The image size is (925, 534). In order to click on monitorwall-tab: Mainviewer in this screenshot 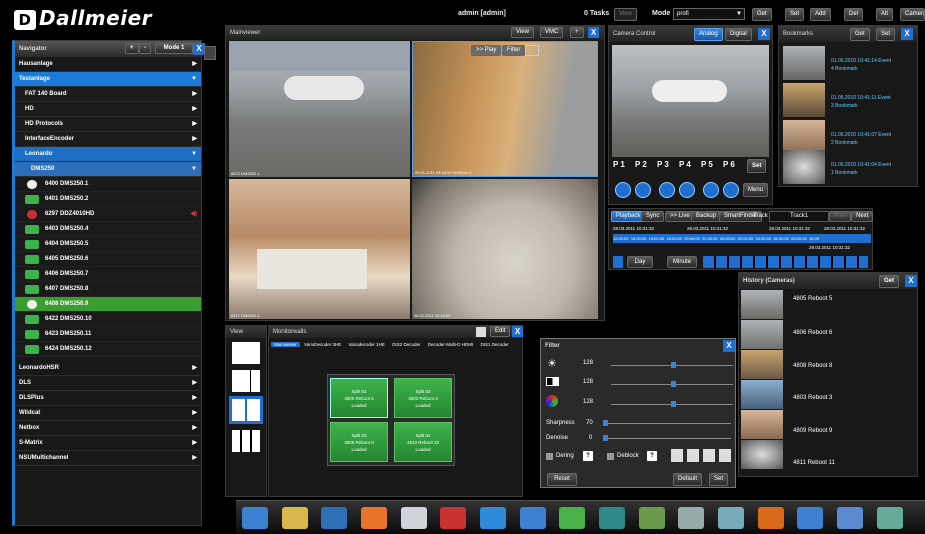, I will do `click(285, 344)`.